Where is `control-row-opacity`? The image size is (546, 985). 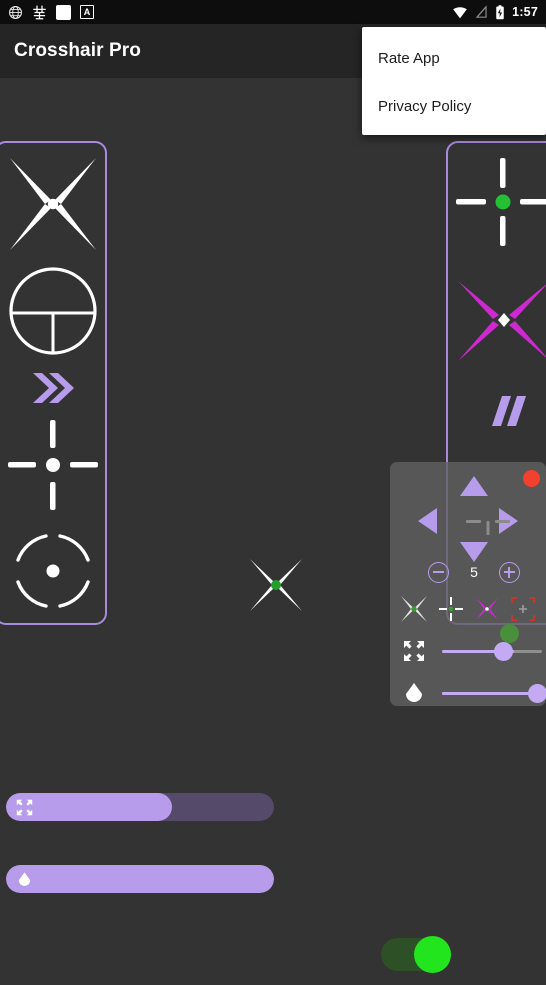
control-row-opacity is located at coordinates (468, 689).